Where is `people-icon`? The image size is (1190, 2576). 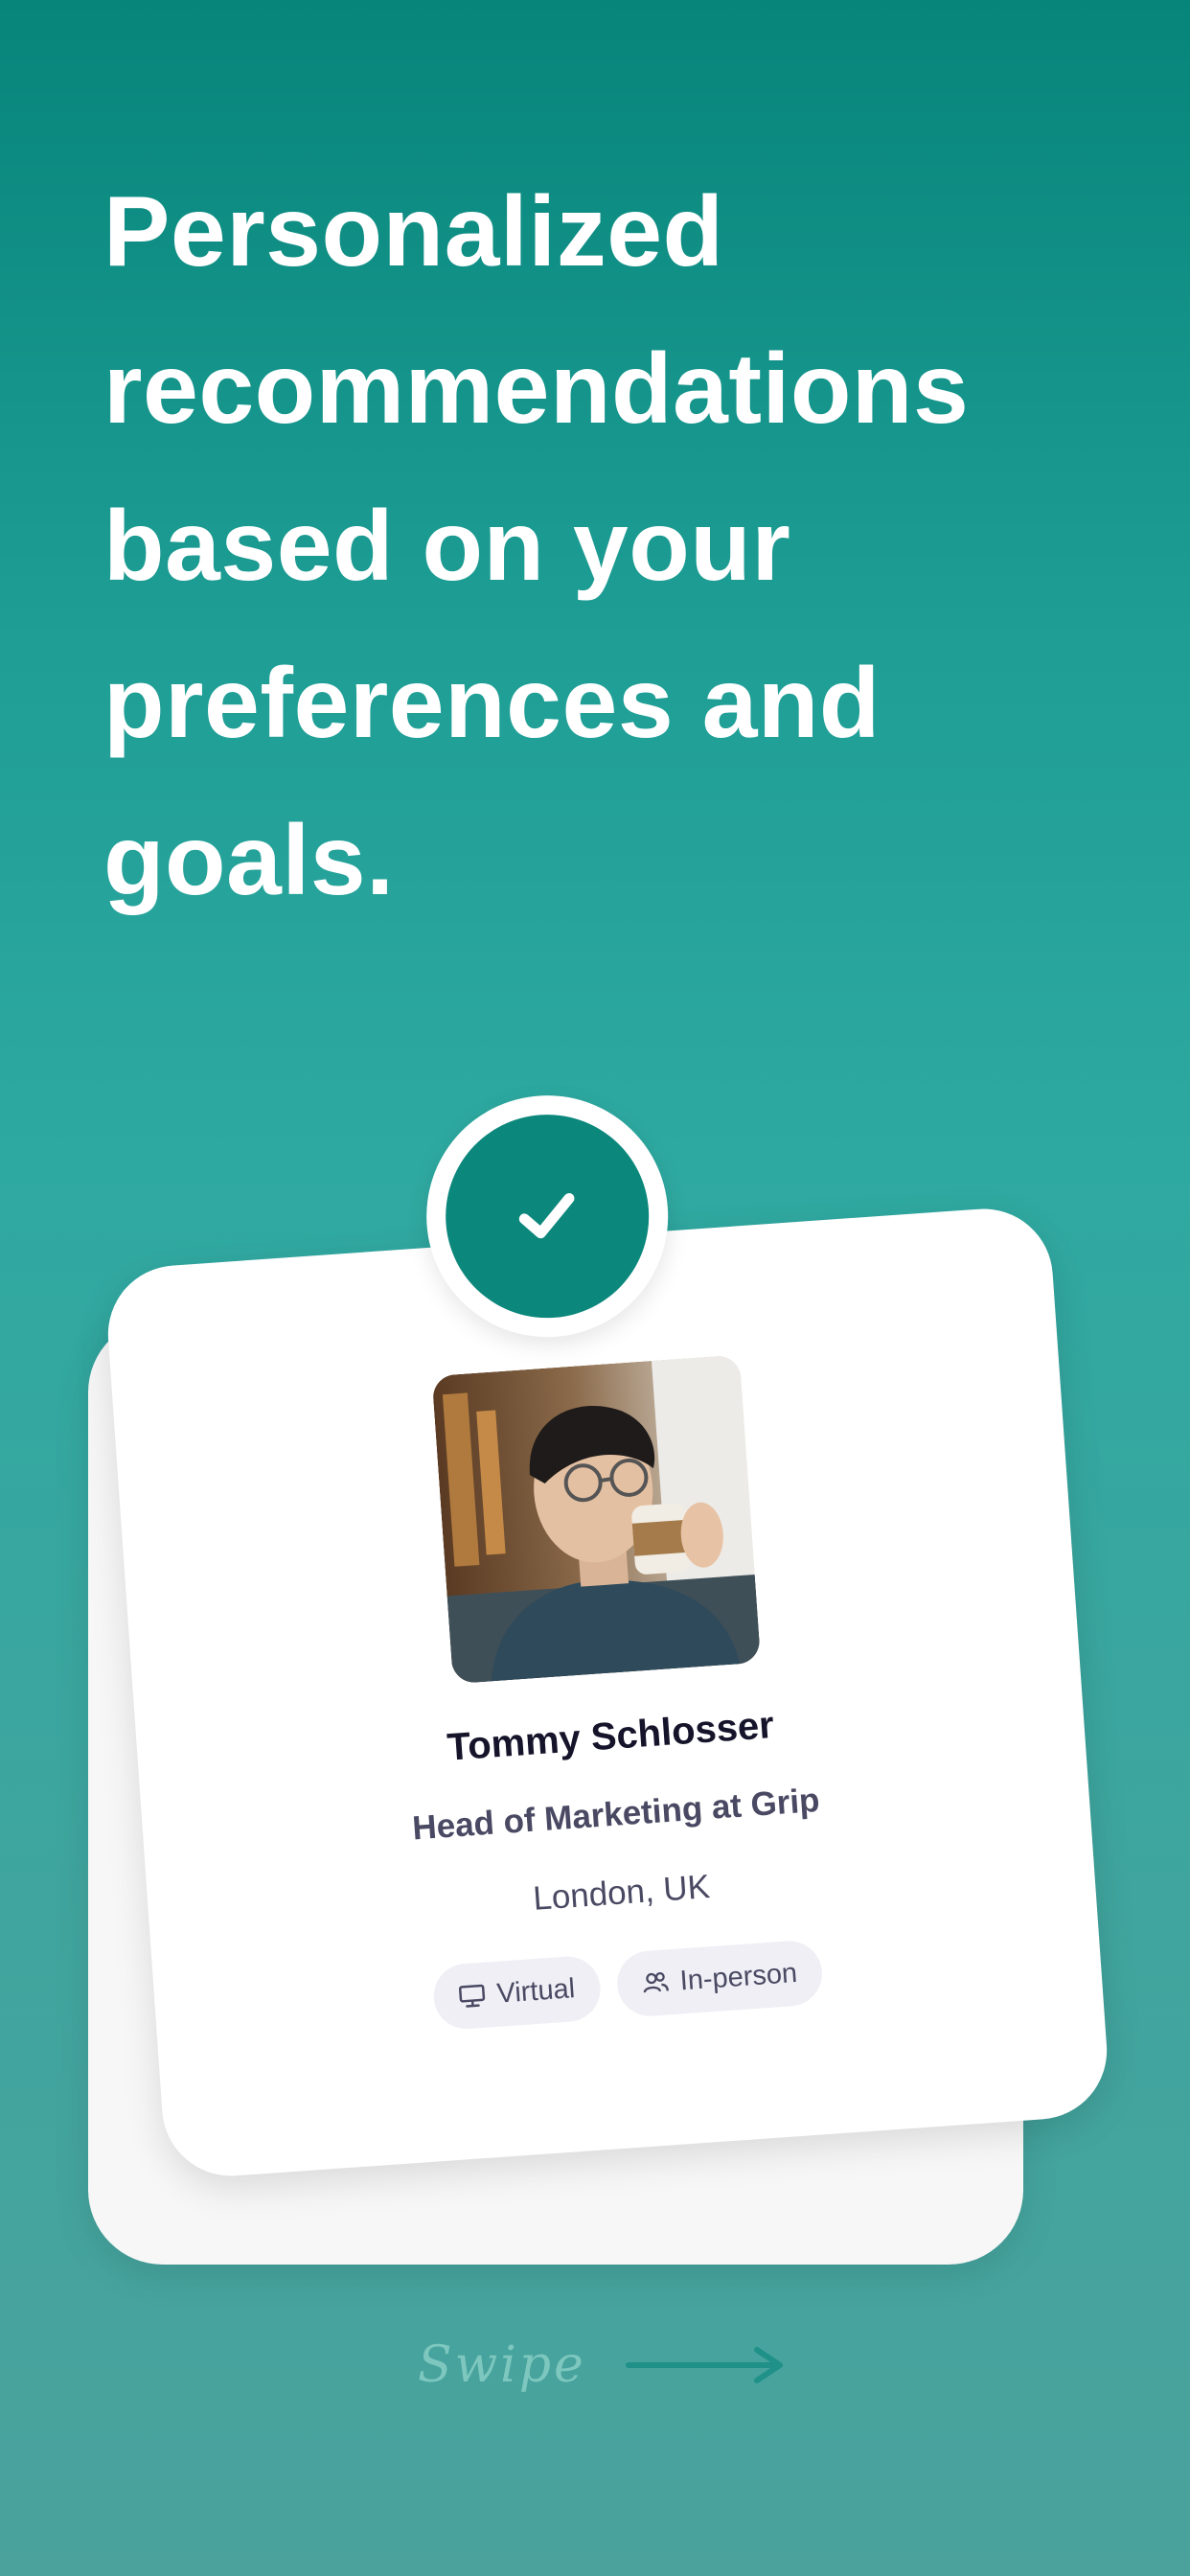 people-icon is located at coordinates (656, 1982).